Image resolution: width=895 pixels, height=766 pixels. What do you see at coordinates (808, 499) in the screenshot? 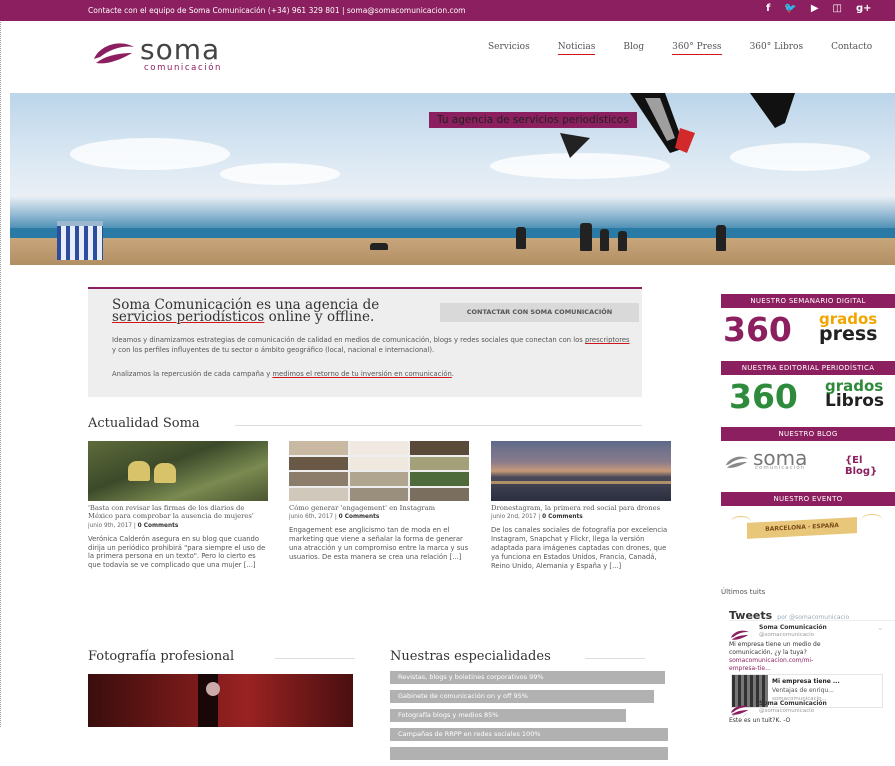
I see `sidebar-heading: NUESTRO EVENTO` at bounding box center [808, 499].